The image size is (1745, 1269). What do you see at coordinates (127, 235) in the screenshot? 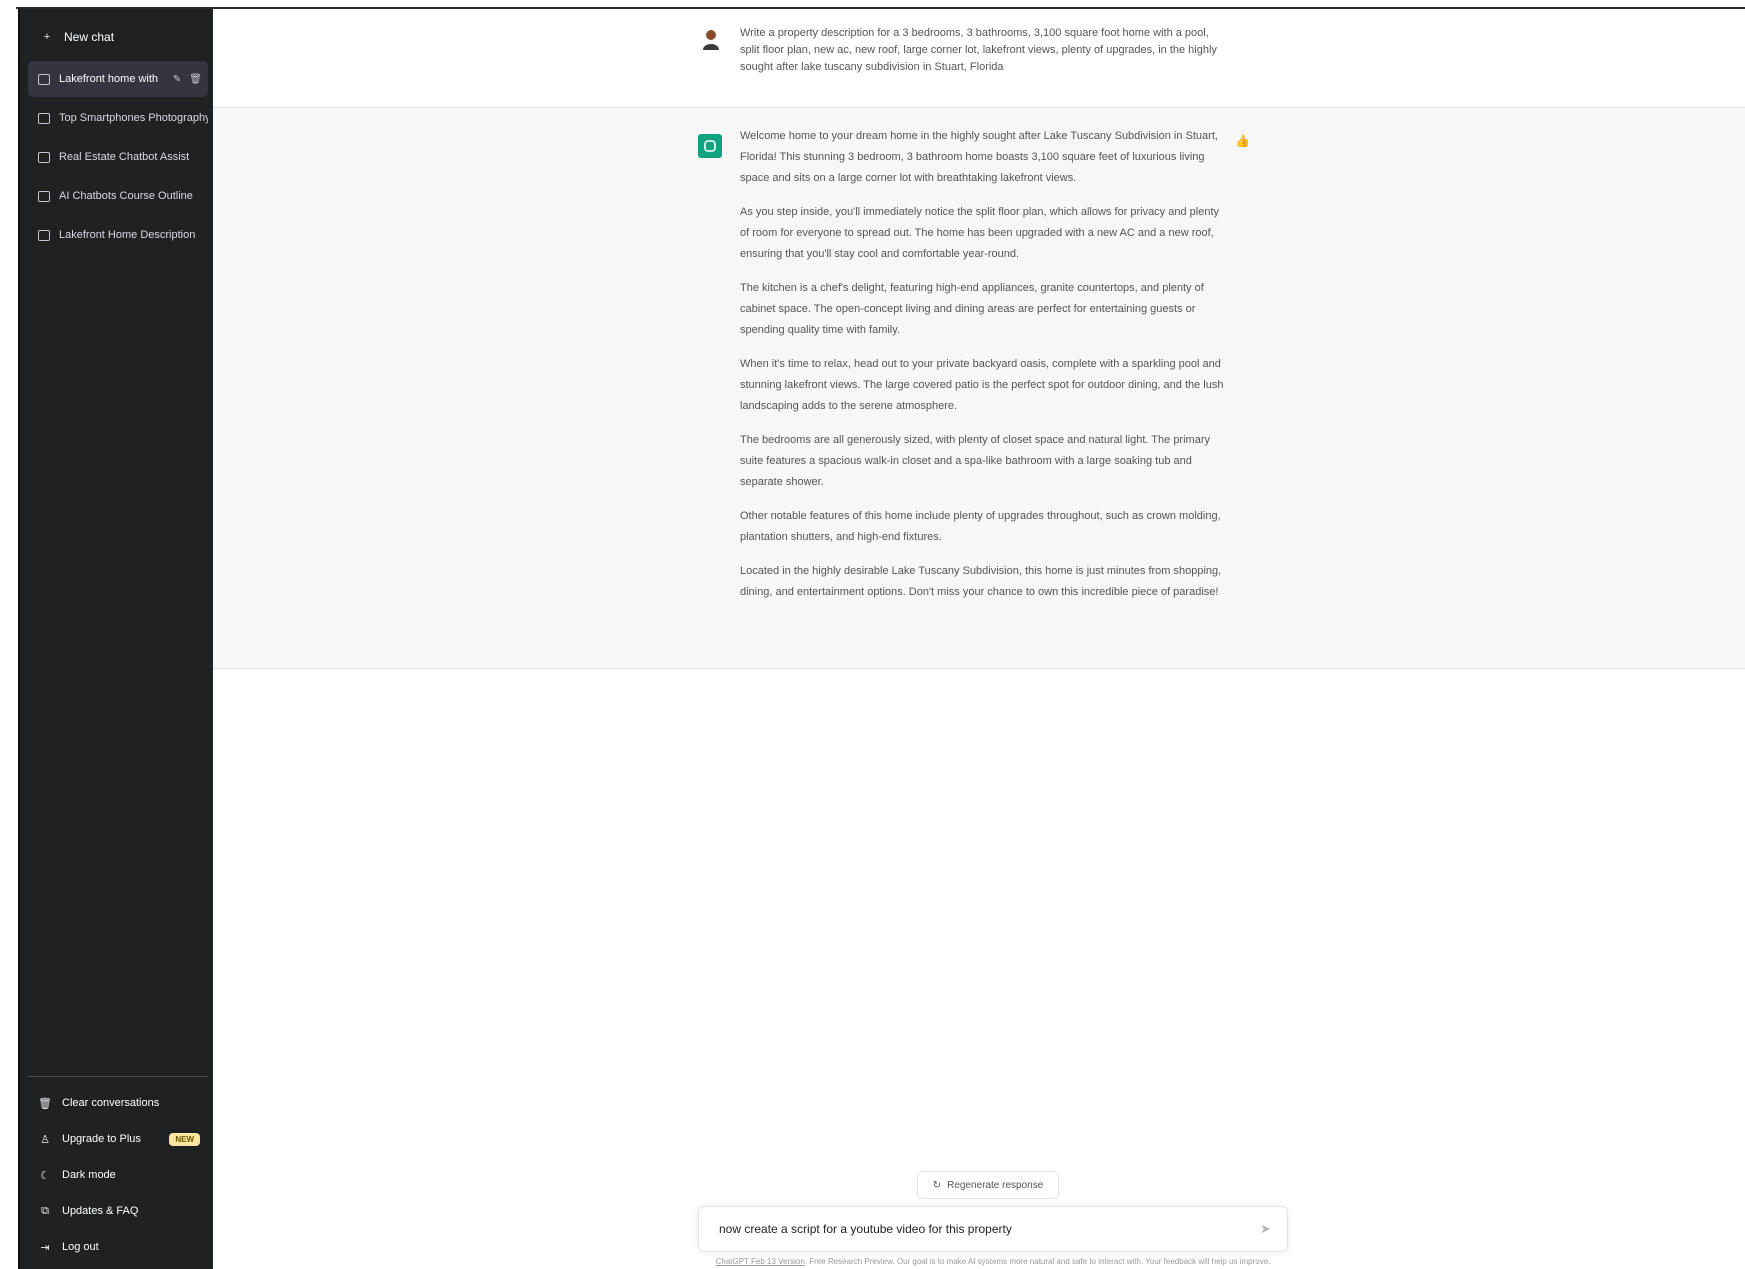
I see `history-item-label: Lakefront Home Description` at bounding box center [127, 235].